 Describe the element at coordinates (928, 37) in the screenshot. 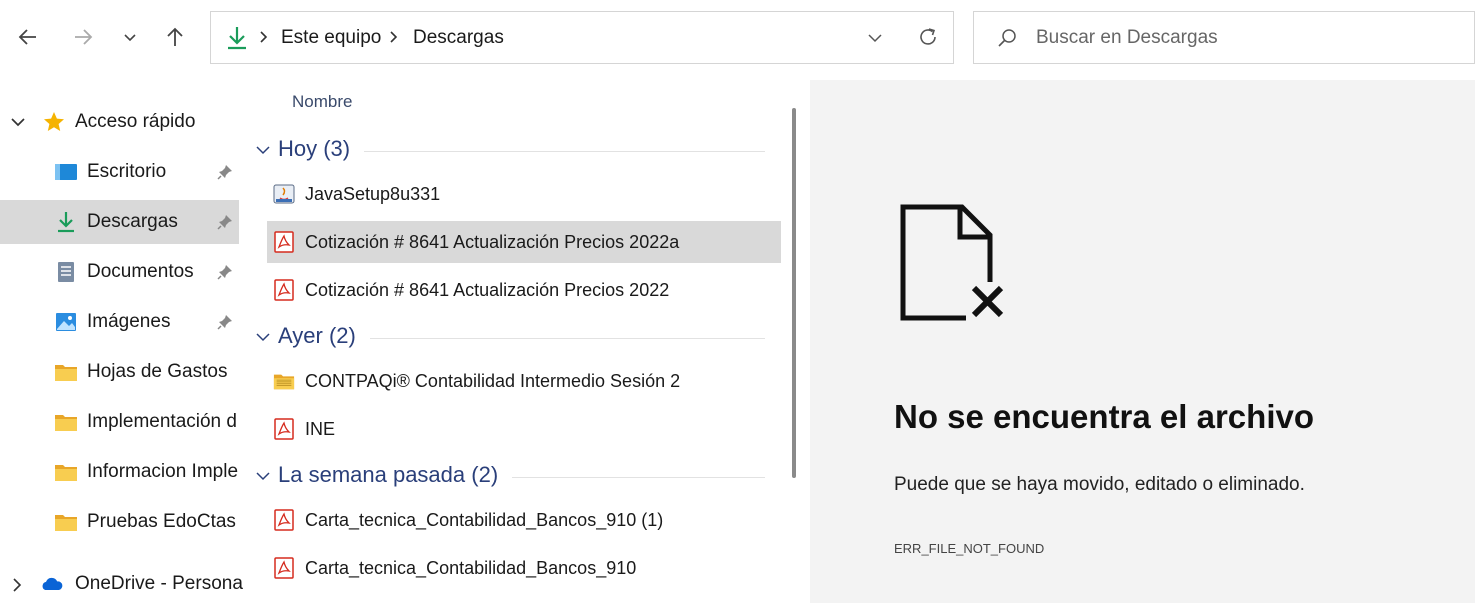

I see `refresh-icon` at that location.